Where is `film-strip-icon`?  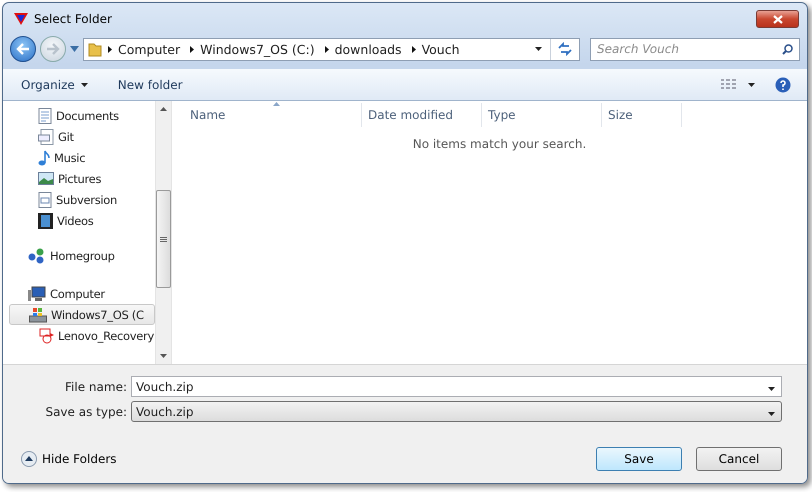 film-strip-icon is located at coordinates (45, 220).